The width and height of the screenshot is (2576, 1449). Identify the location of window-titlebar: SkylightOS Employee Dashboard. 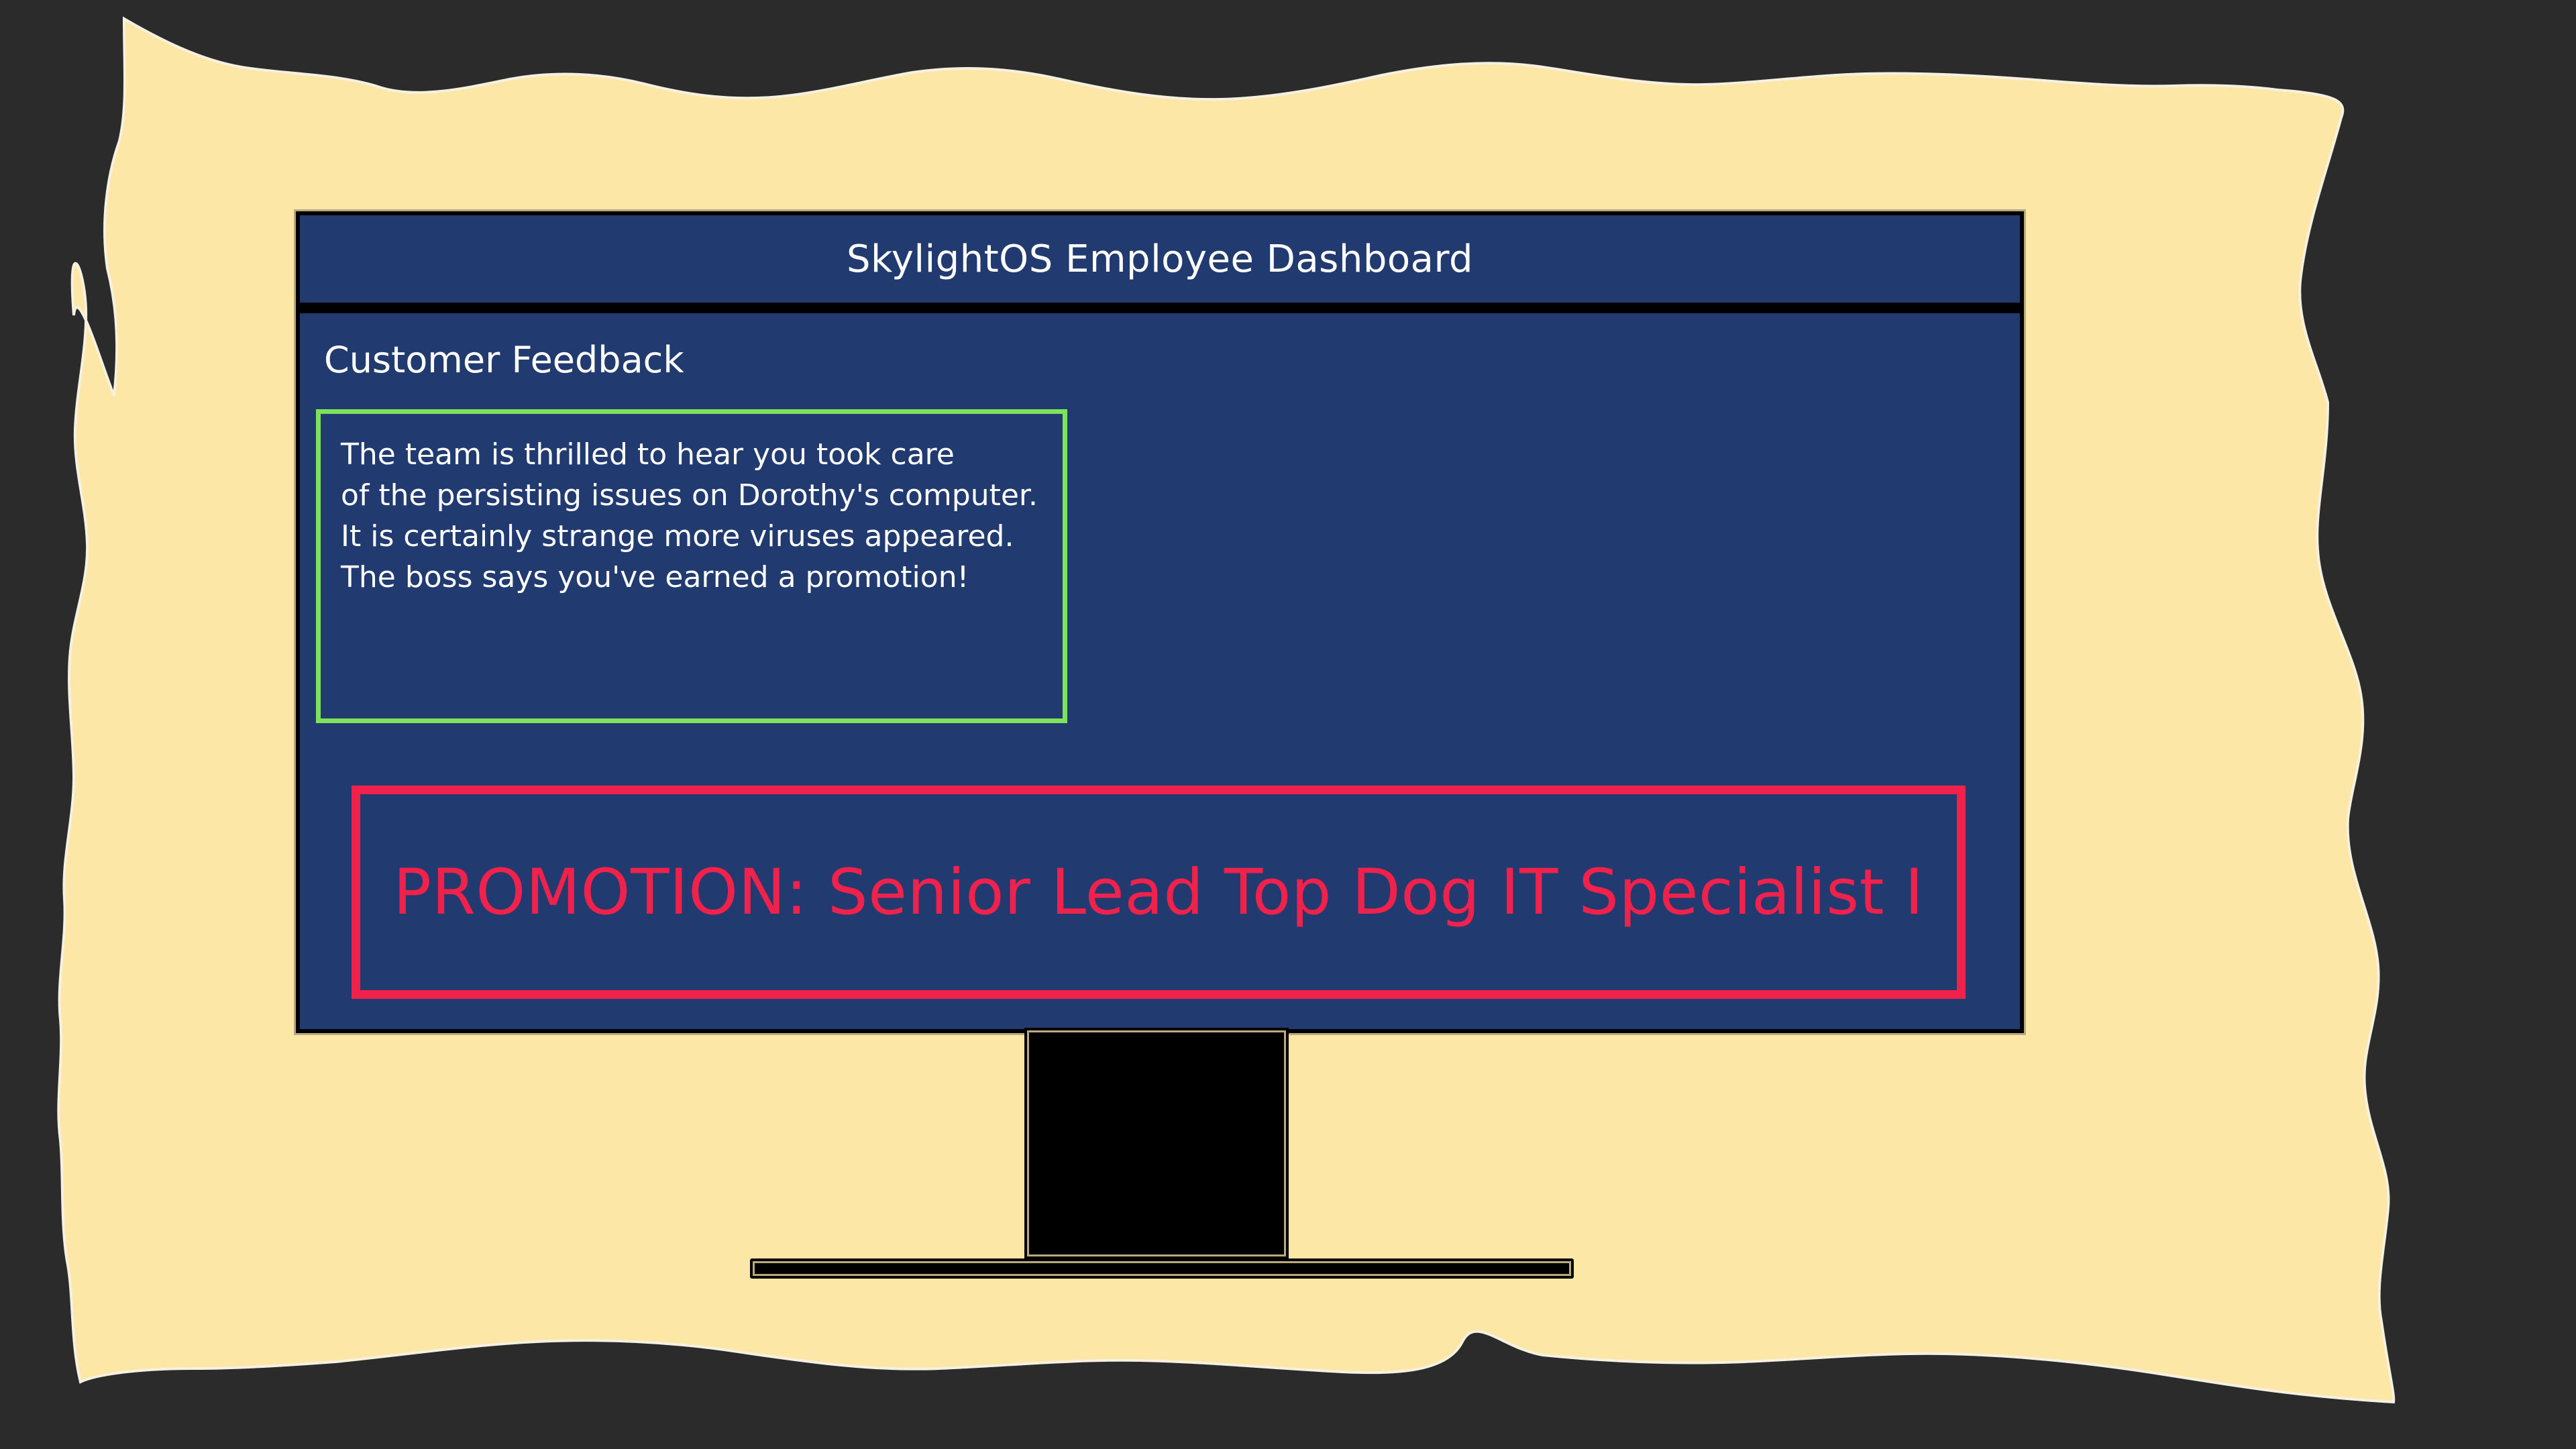
(1160, 264).